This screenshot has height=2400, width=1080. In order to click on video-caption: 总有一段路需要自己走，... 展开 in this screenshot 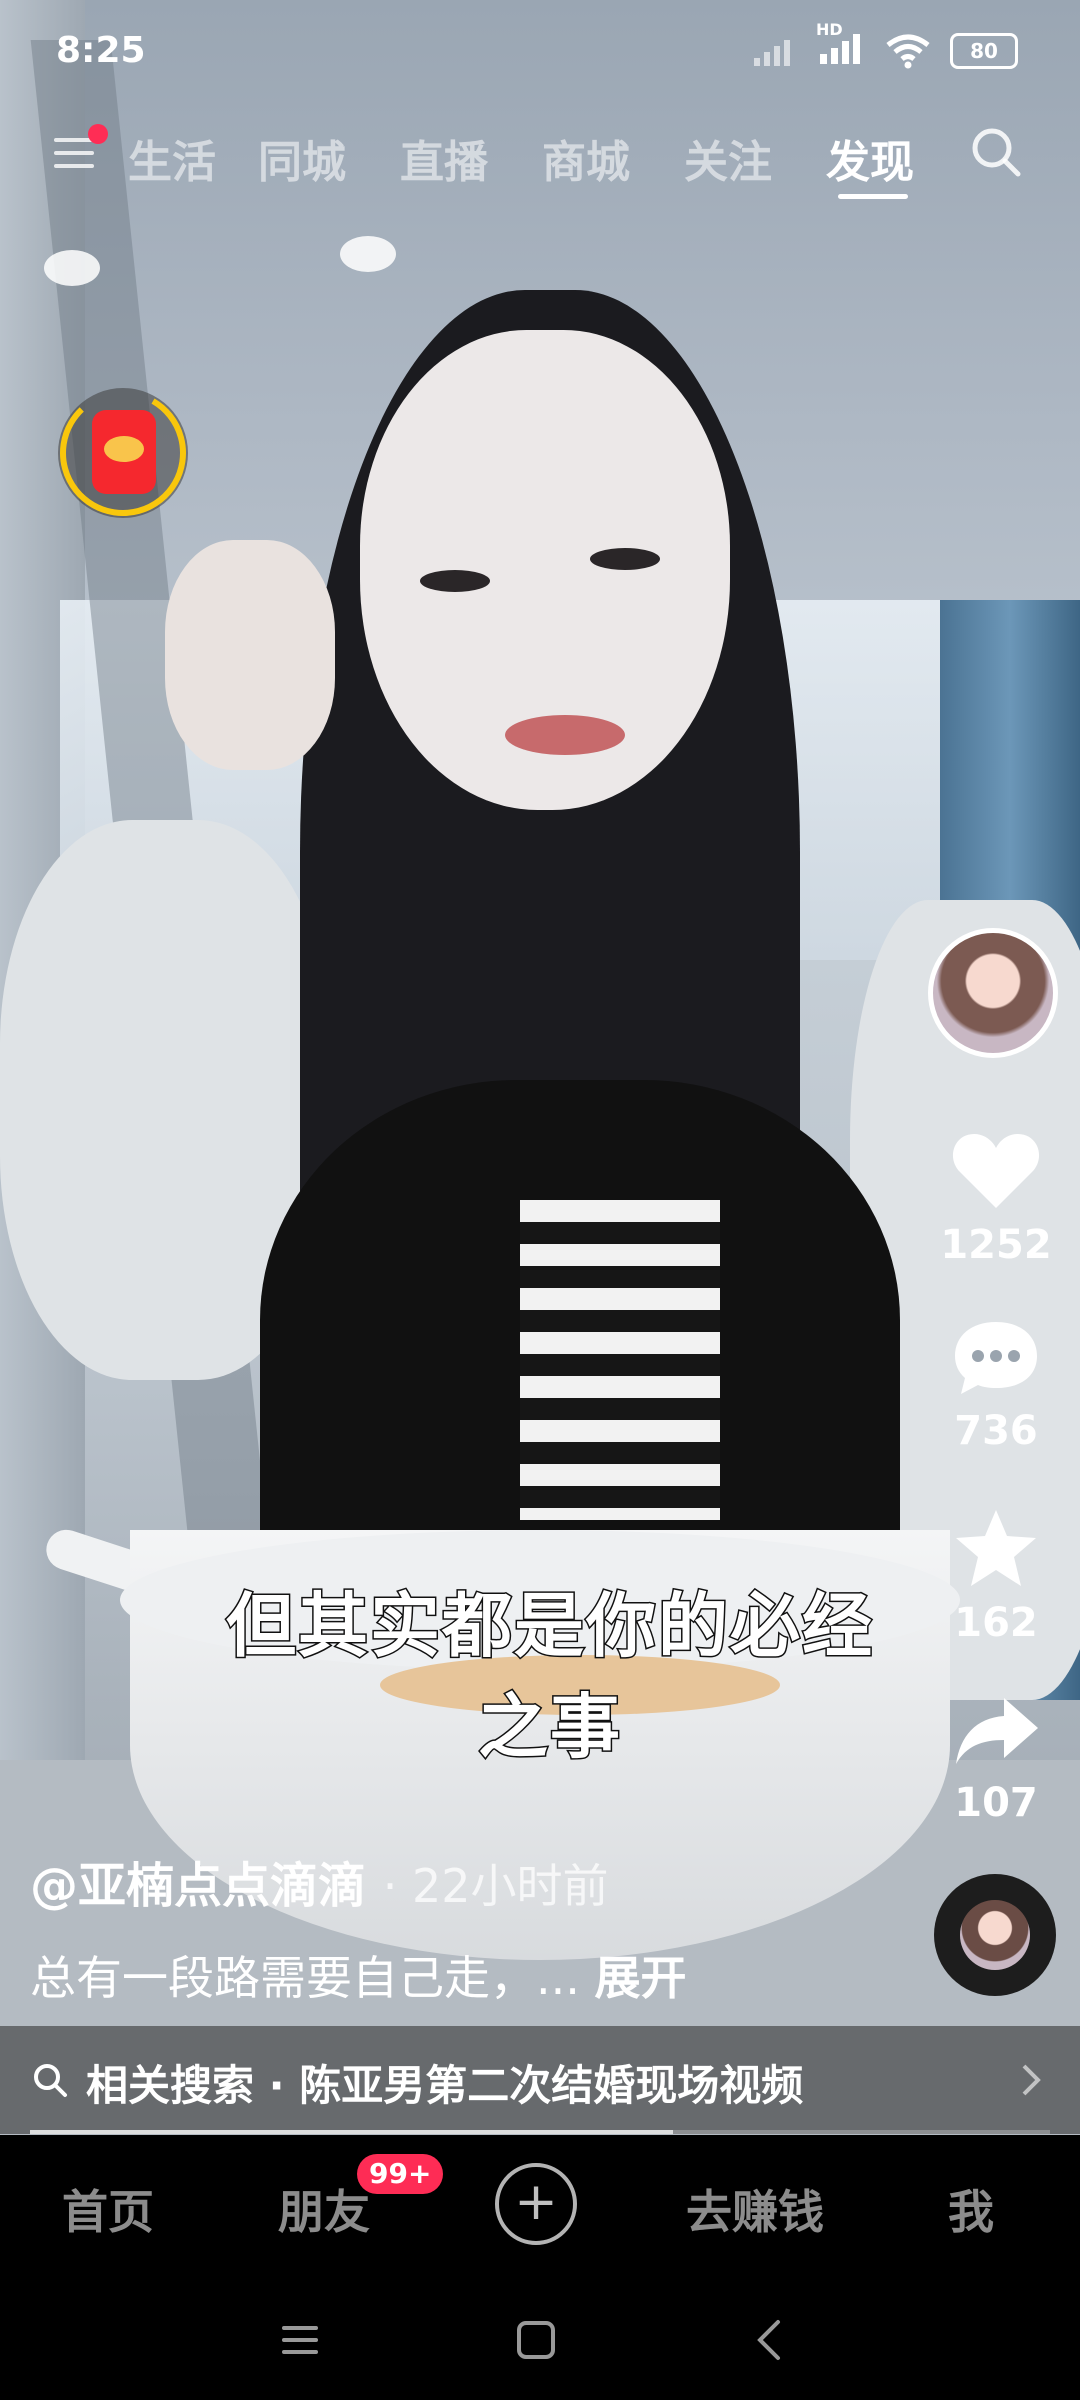, I will do `click(358, 1975)`.